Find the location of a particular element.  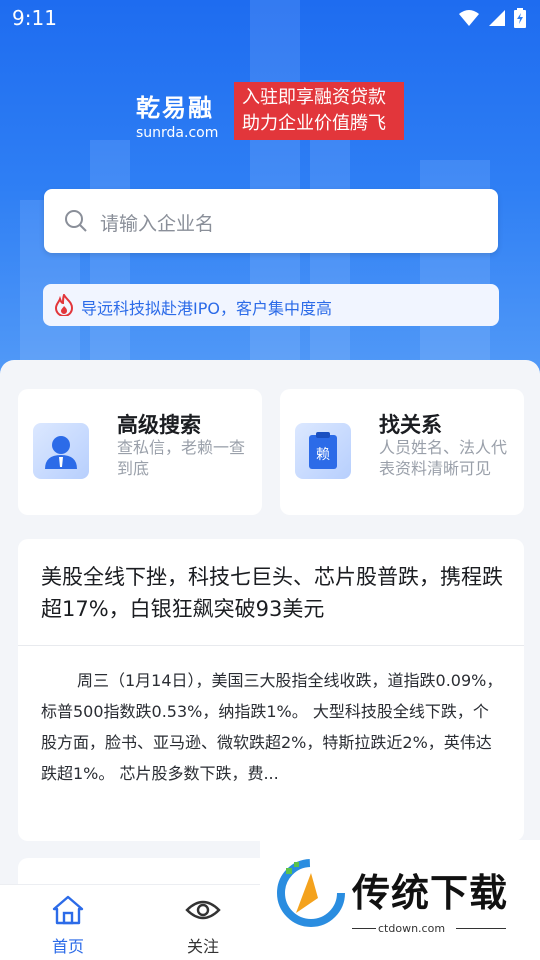

brand-slogan: 入驻即享融资贷款 助力企业价值腾飞 is located at coordinates (319, 111).